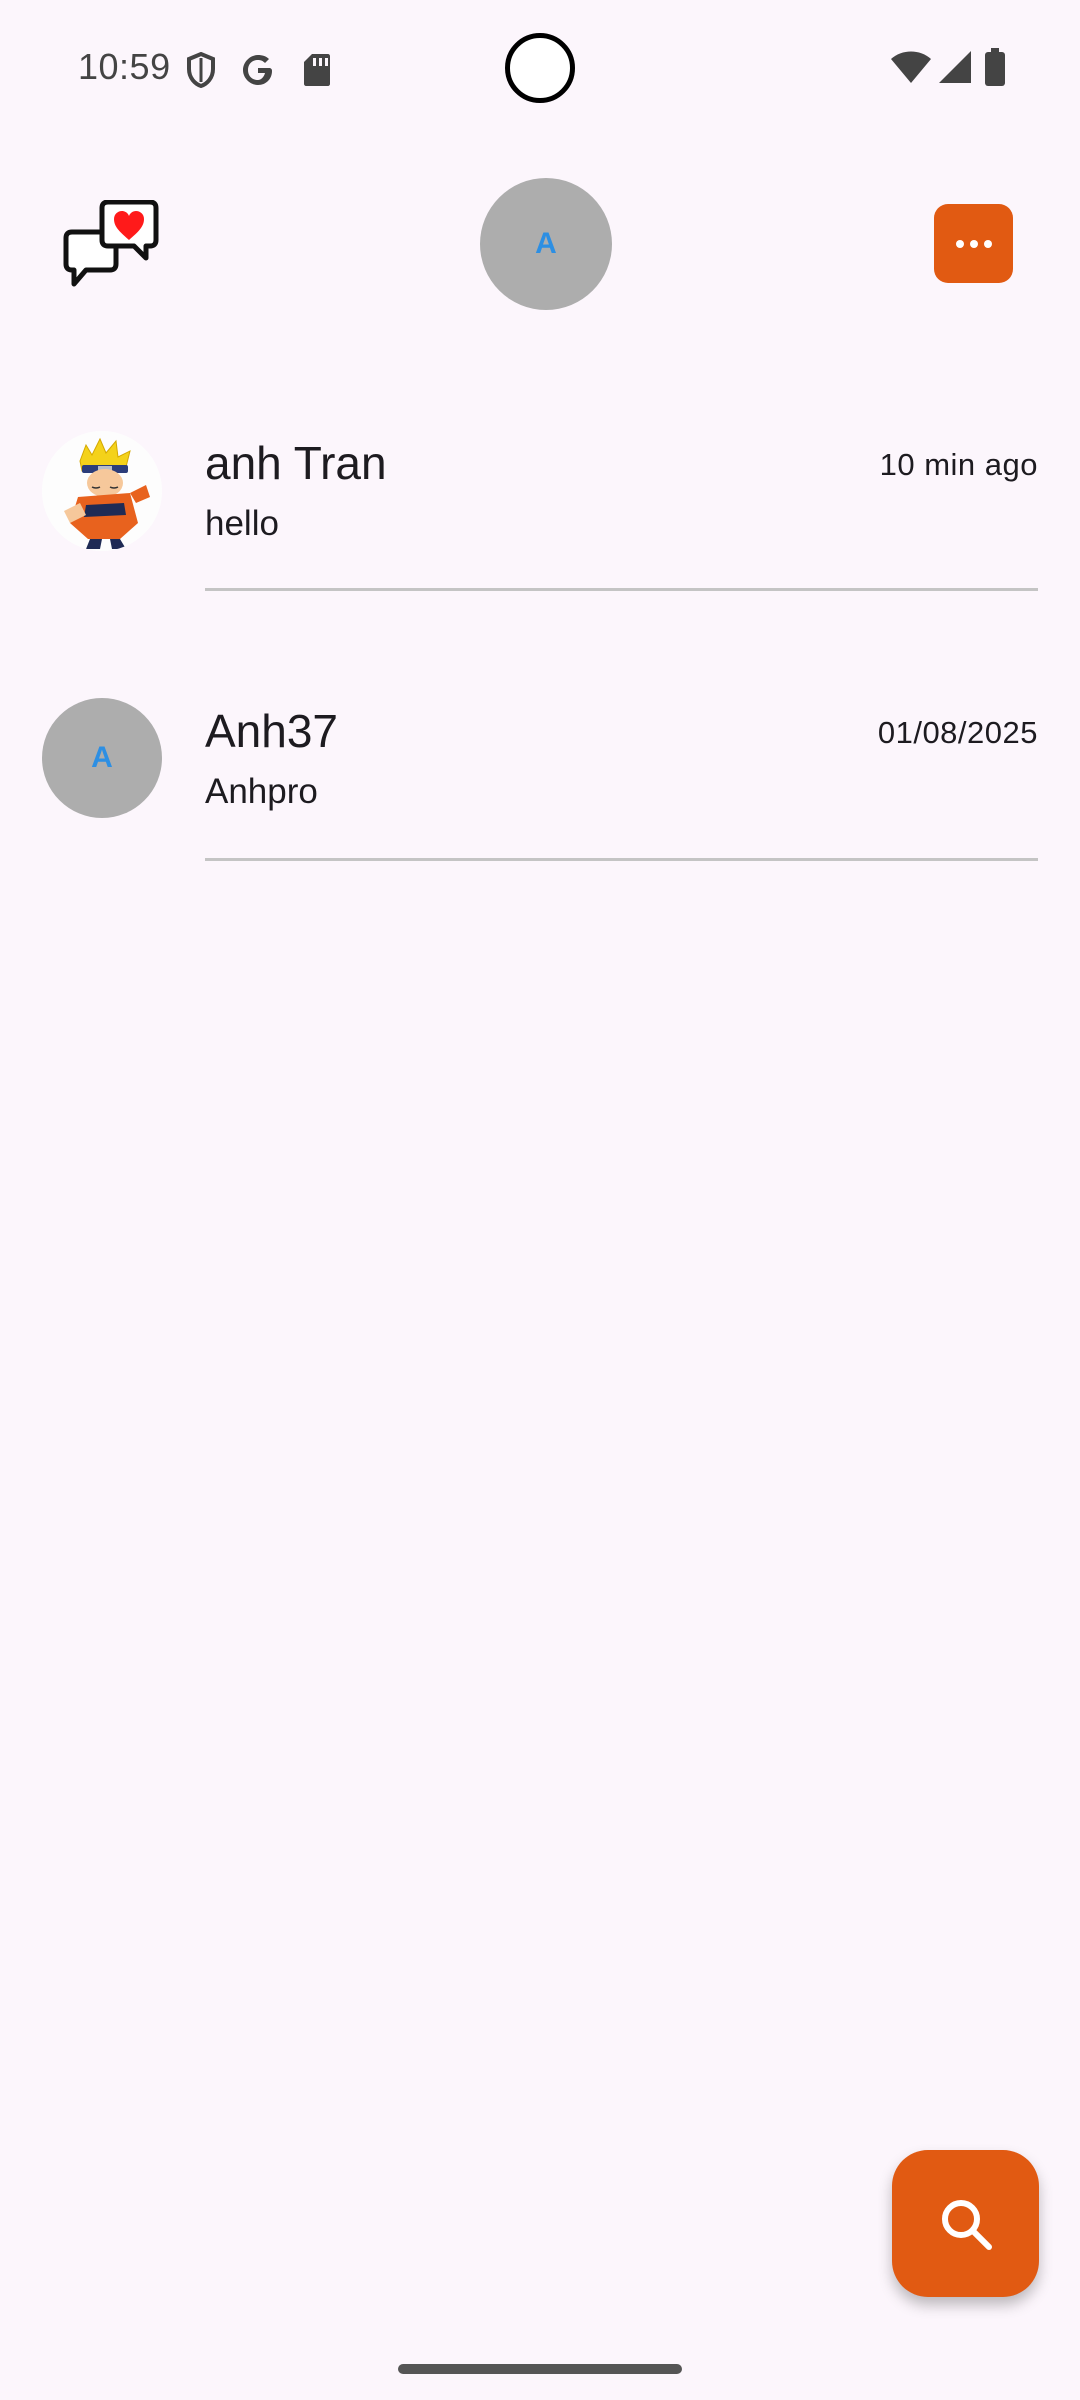  I want to click on wifi-icon, so click(911, 67).